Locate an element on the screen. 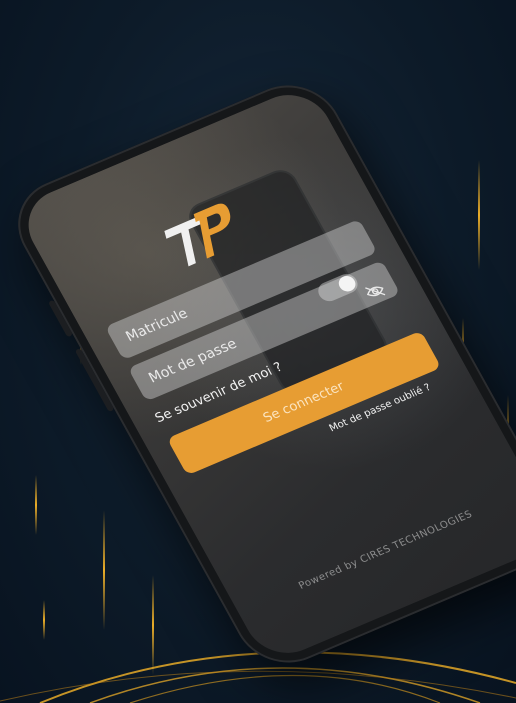  eye-slash-icon is located at coordinates (373, 286).